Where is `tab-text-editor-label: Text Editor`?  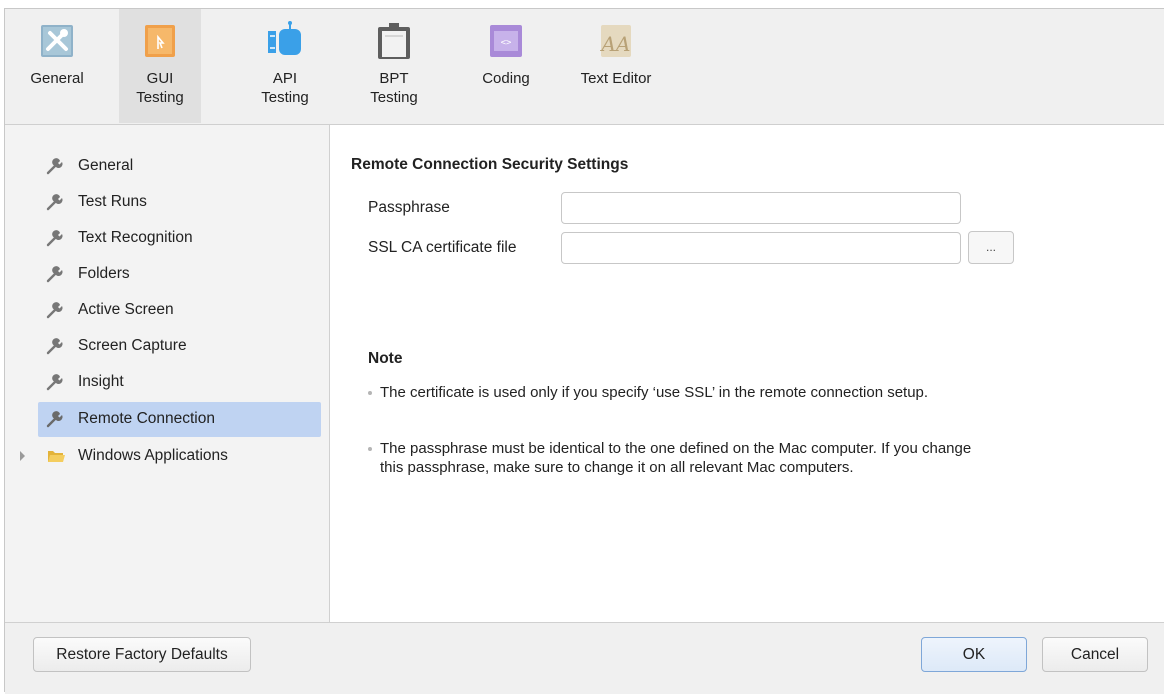
tab-text-editor-label: Text Editor is located at coordinates (616, 78).